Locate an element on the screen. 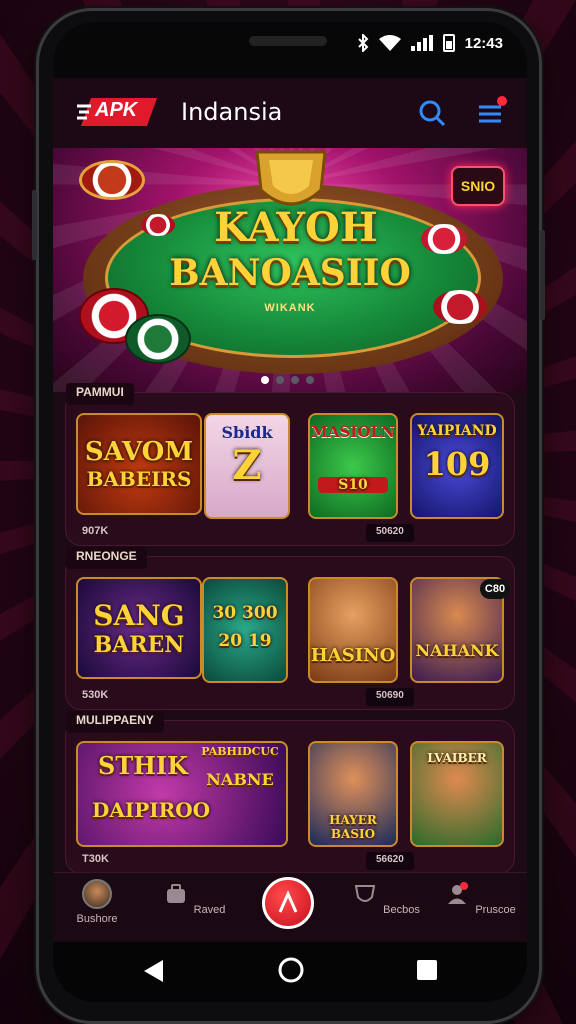 The height and width of the screenshot is (1024, 576). center-action-button is located at coordinates (288, 903).